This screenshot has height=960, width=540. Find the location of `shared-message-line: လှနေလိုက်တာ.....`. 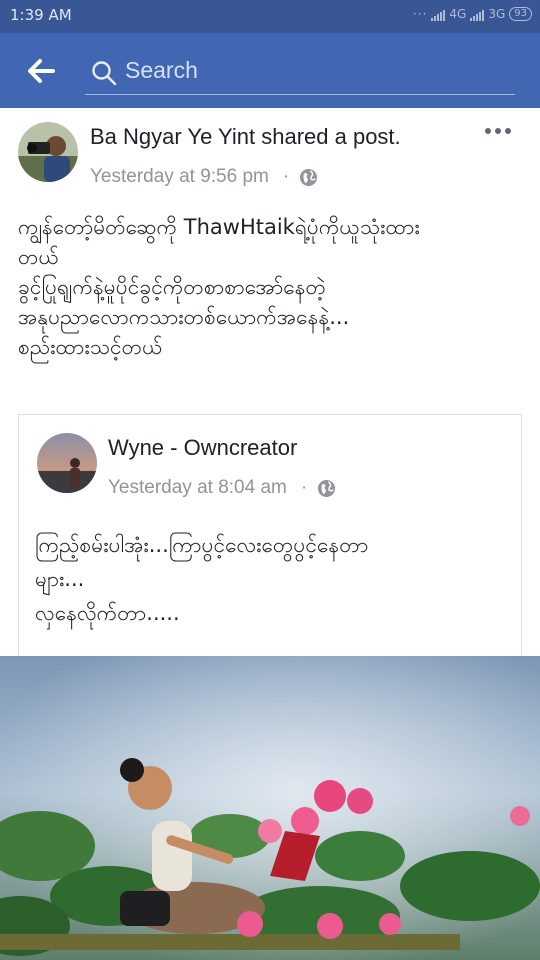

shared-message-line: လှနေလိုက်တာ..... is located at coordinates (107, 613).